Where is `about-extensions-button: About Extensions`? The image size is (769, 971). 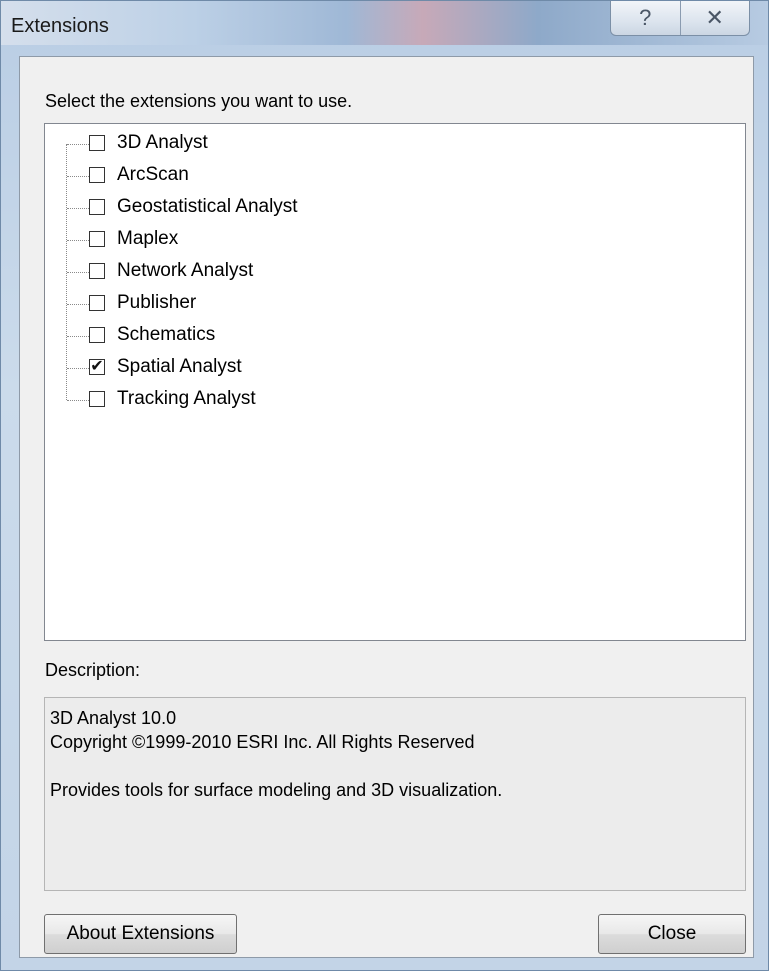 about-extensions-button: About Extensions is located at coordinates (140, 934).